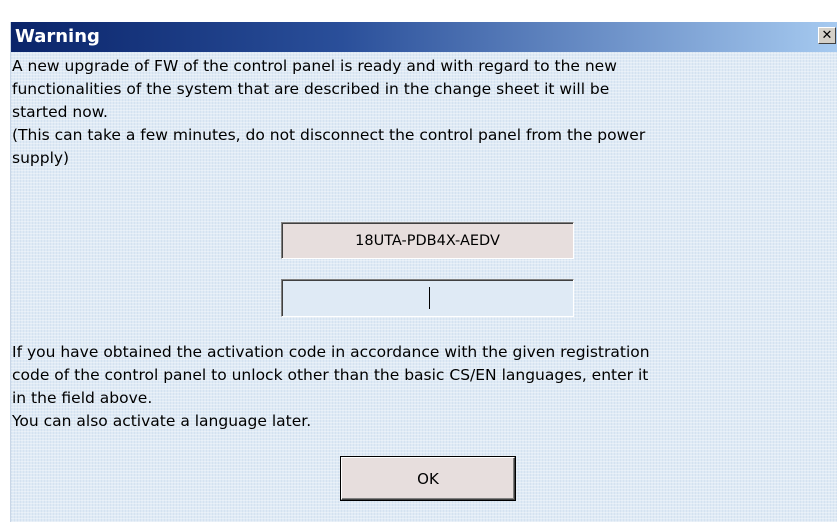  I want to click on text-caret, so click(429, 298).